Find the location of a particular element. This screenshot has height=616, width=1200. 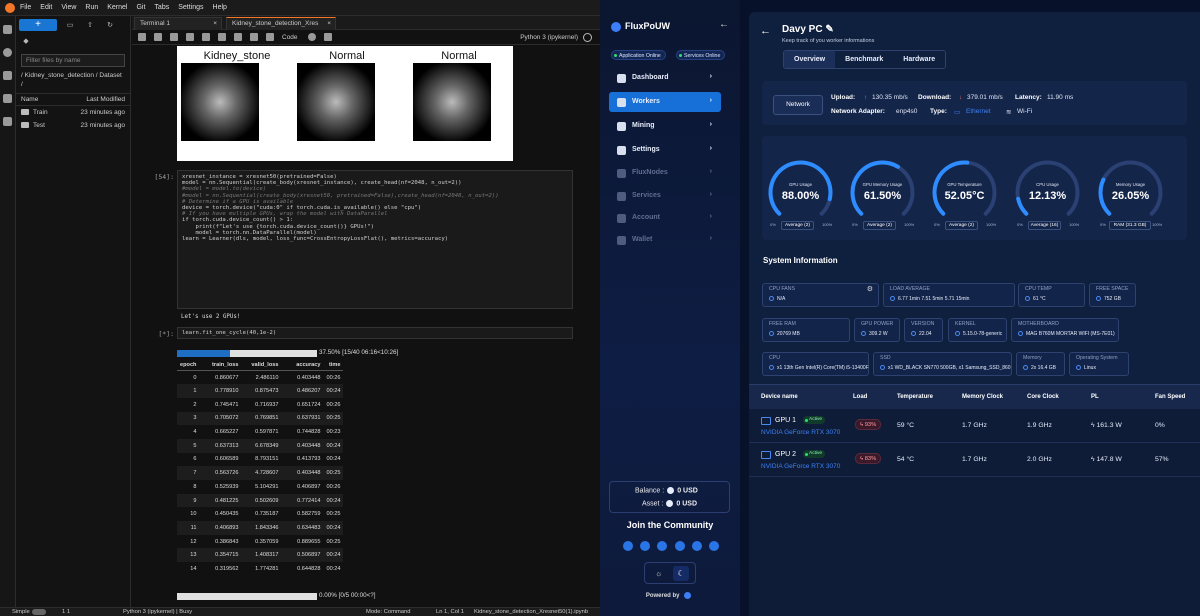

new-launcher-button: + is located at coordinates (38, 25).